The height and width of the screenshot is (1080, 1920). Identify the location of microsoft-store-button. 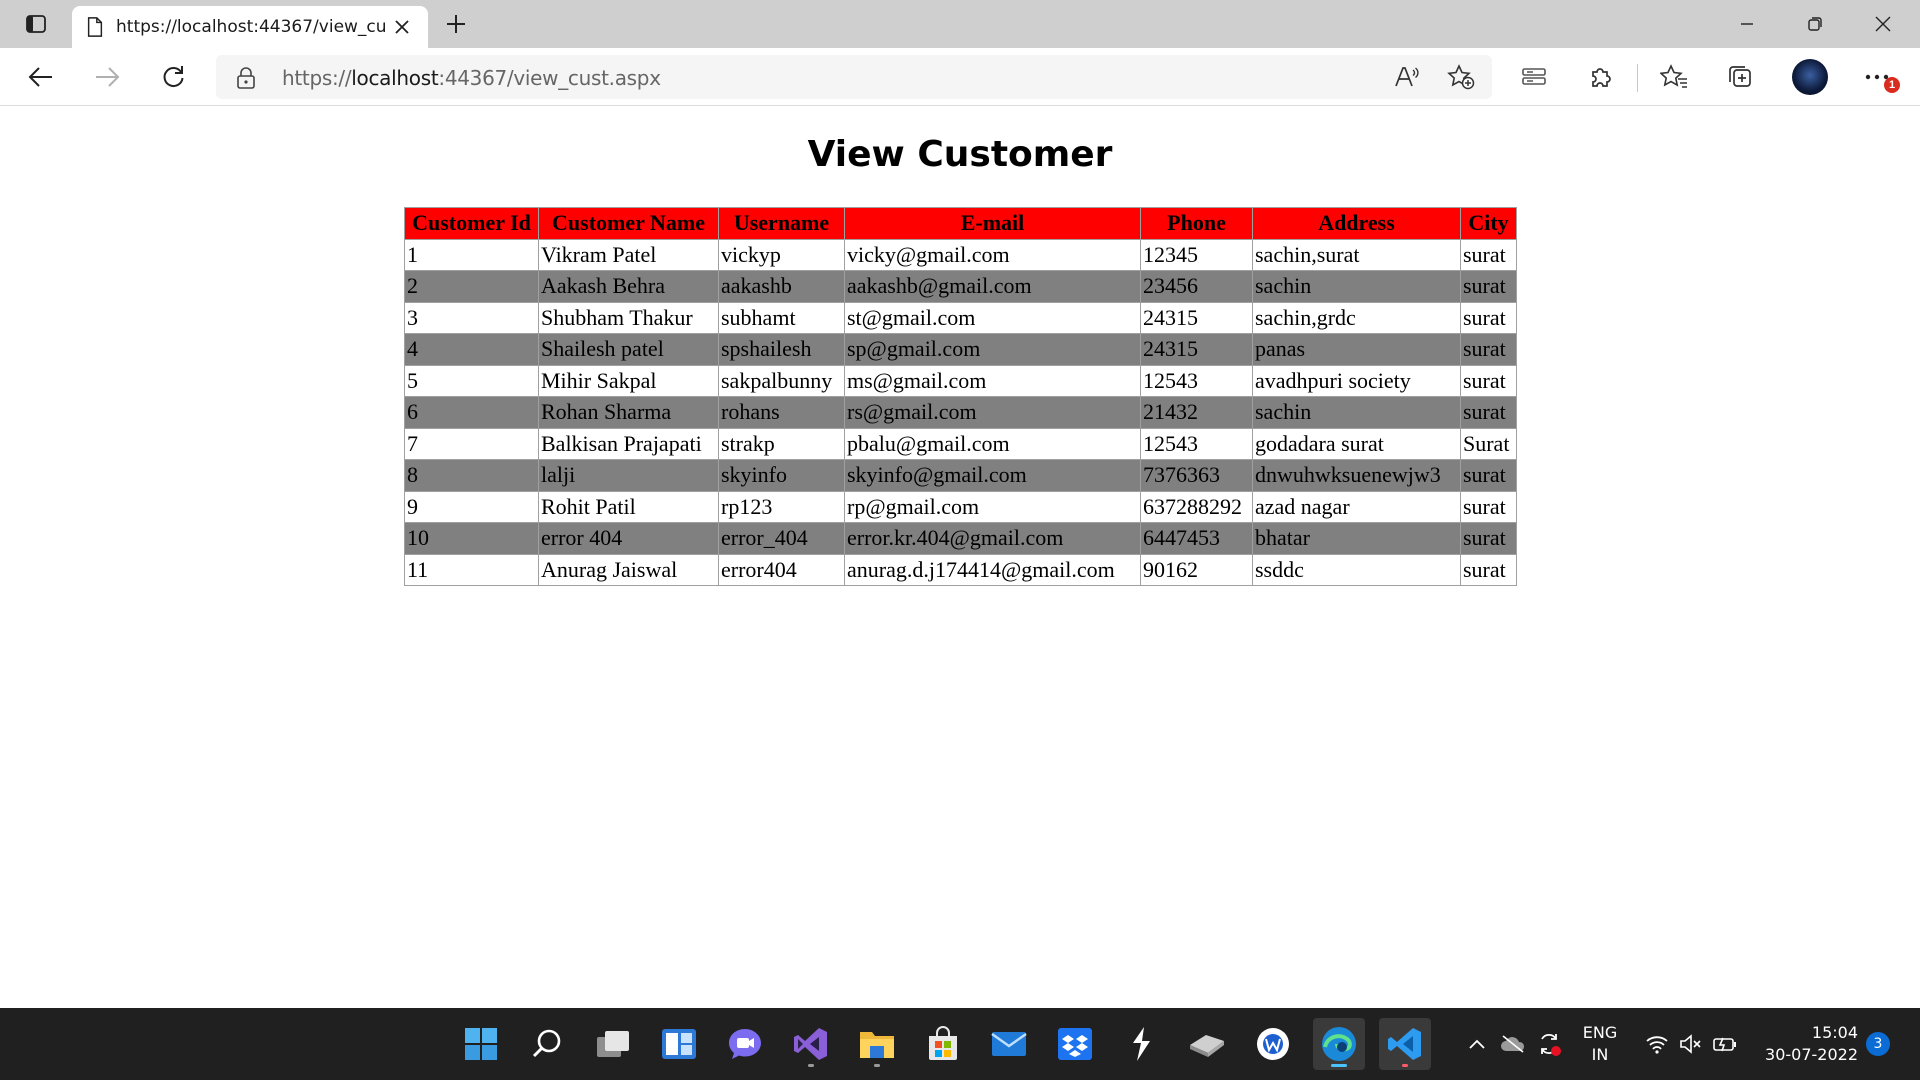
(943, 1044).